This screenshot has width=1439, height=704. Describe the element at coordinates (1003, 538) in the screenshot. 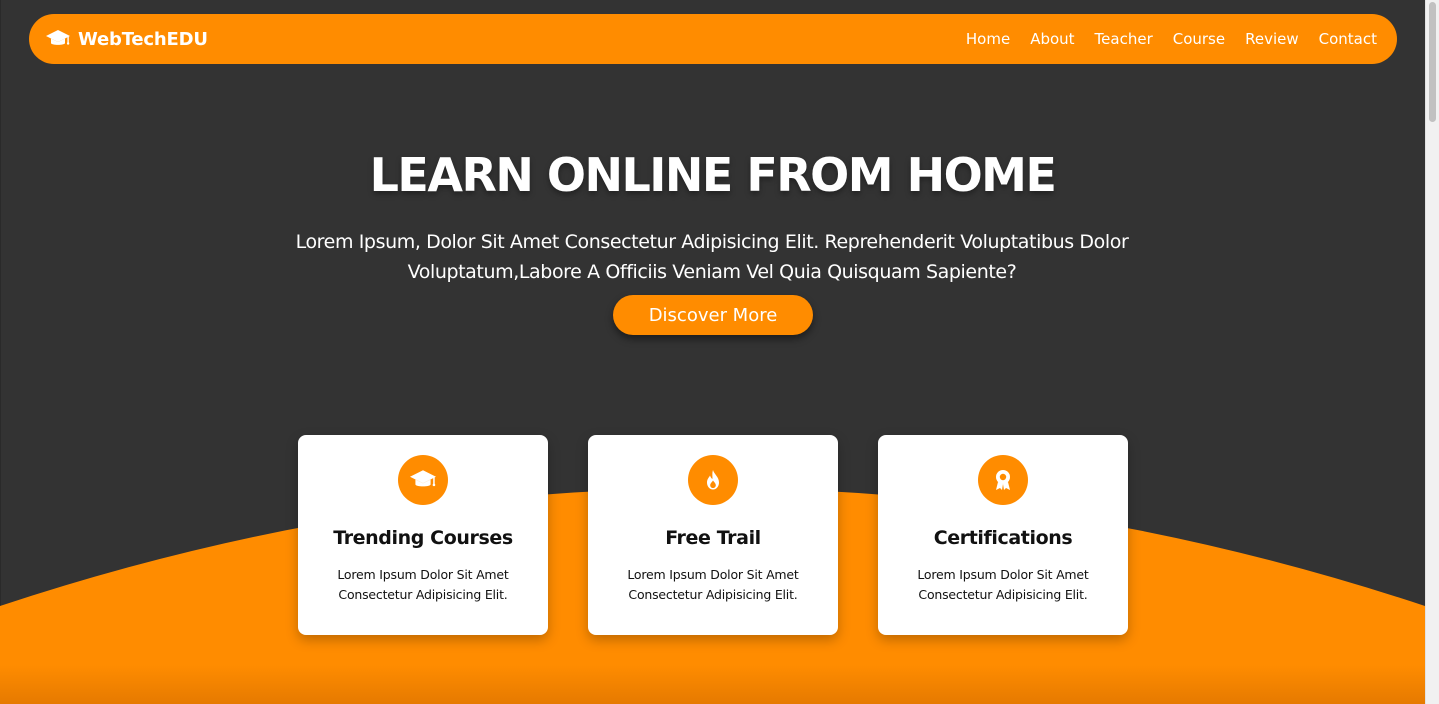

I see `card-title: Certifications` at that location.